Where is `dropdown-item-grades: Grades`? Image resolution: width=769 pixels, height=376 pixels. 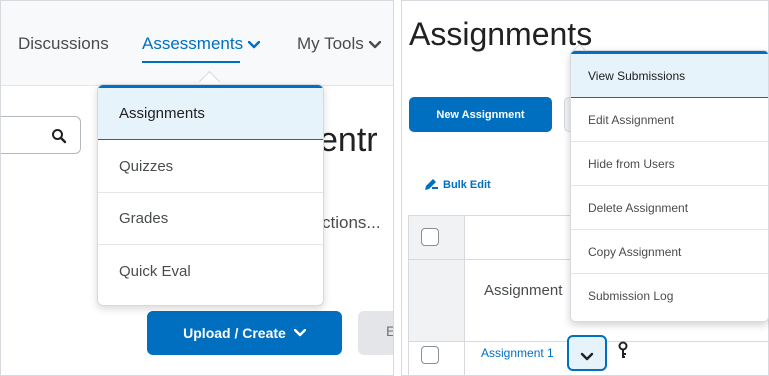
dropdown-item-grades: Grades is located at coordinates (210, 219).